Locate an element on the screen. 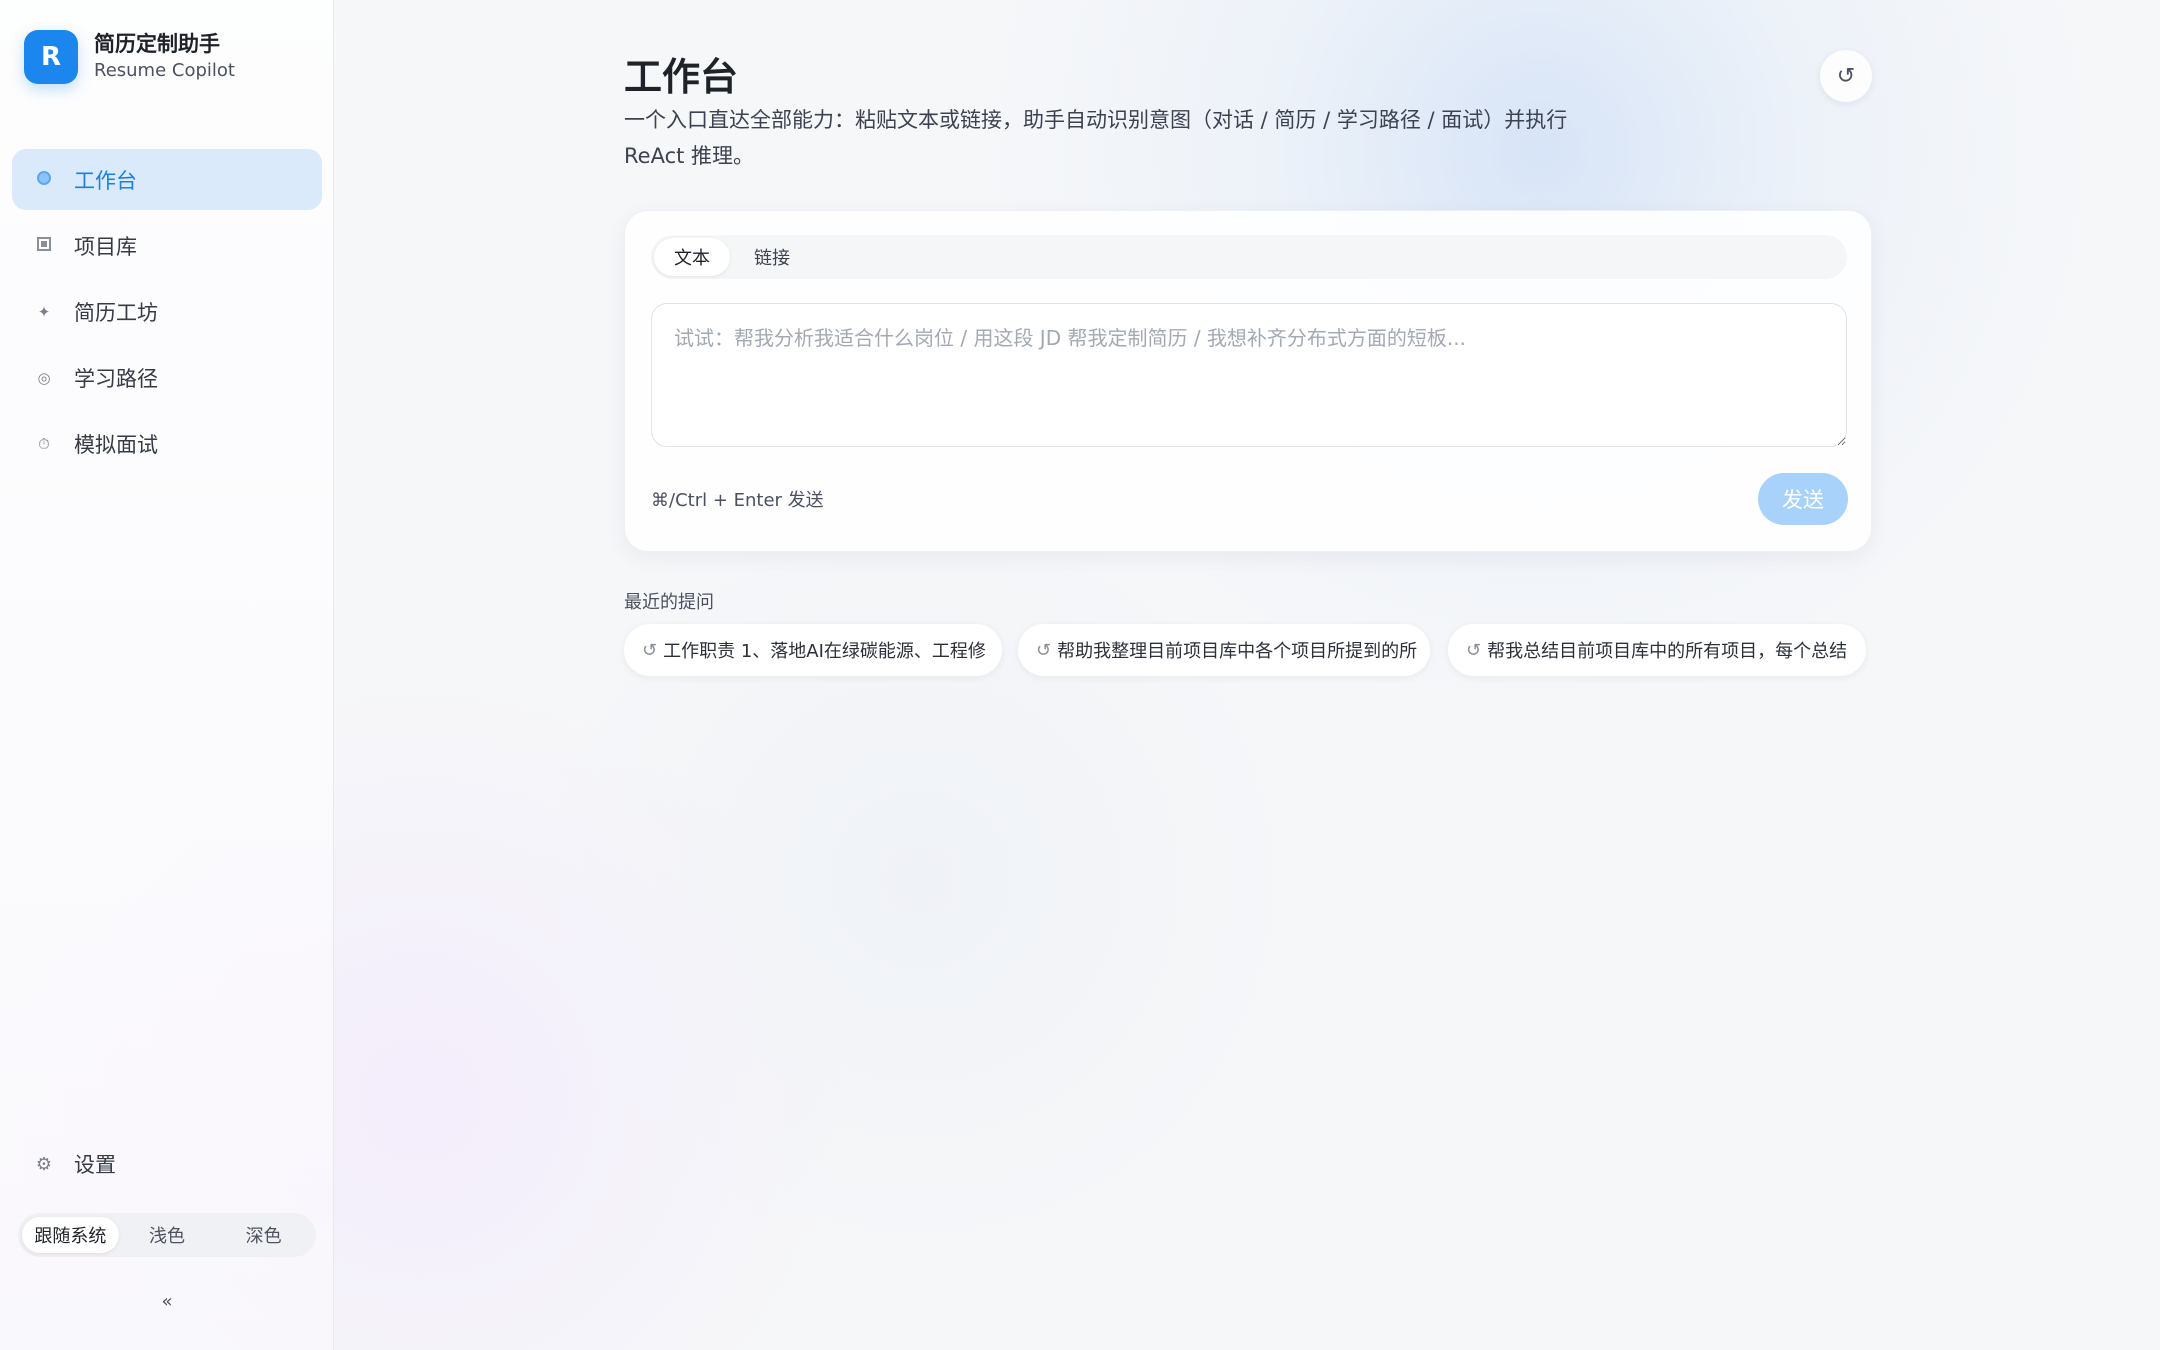 The height and width of the screenshot is (1350, 2160). target-icon: ◎ is located at coordinates (44, 377).